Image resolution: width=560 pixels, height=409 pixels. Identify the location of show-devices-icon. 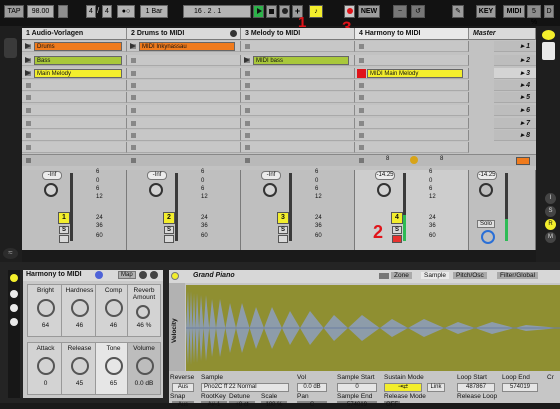
(14, 322).